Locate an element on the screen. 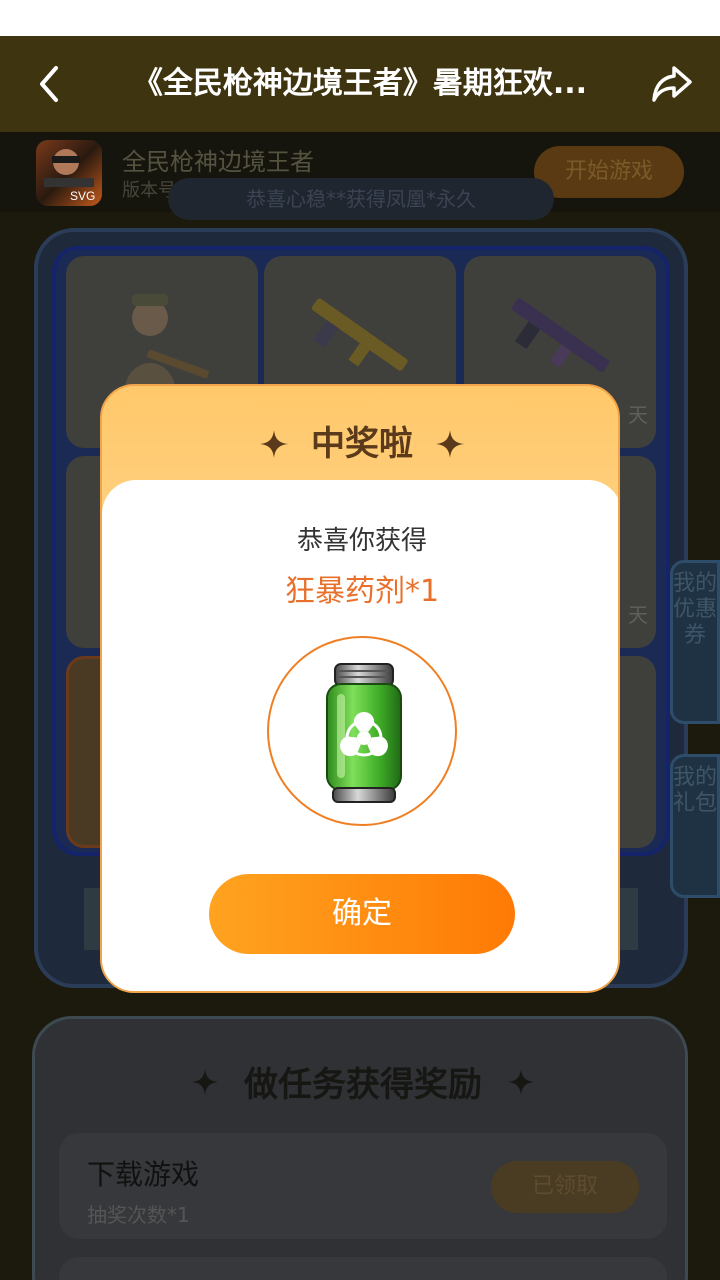 The width and height of the screenshot is (720, 1280). prize-image-frame is located at coordinates (362, 731).